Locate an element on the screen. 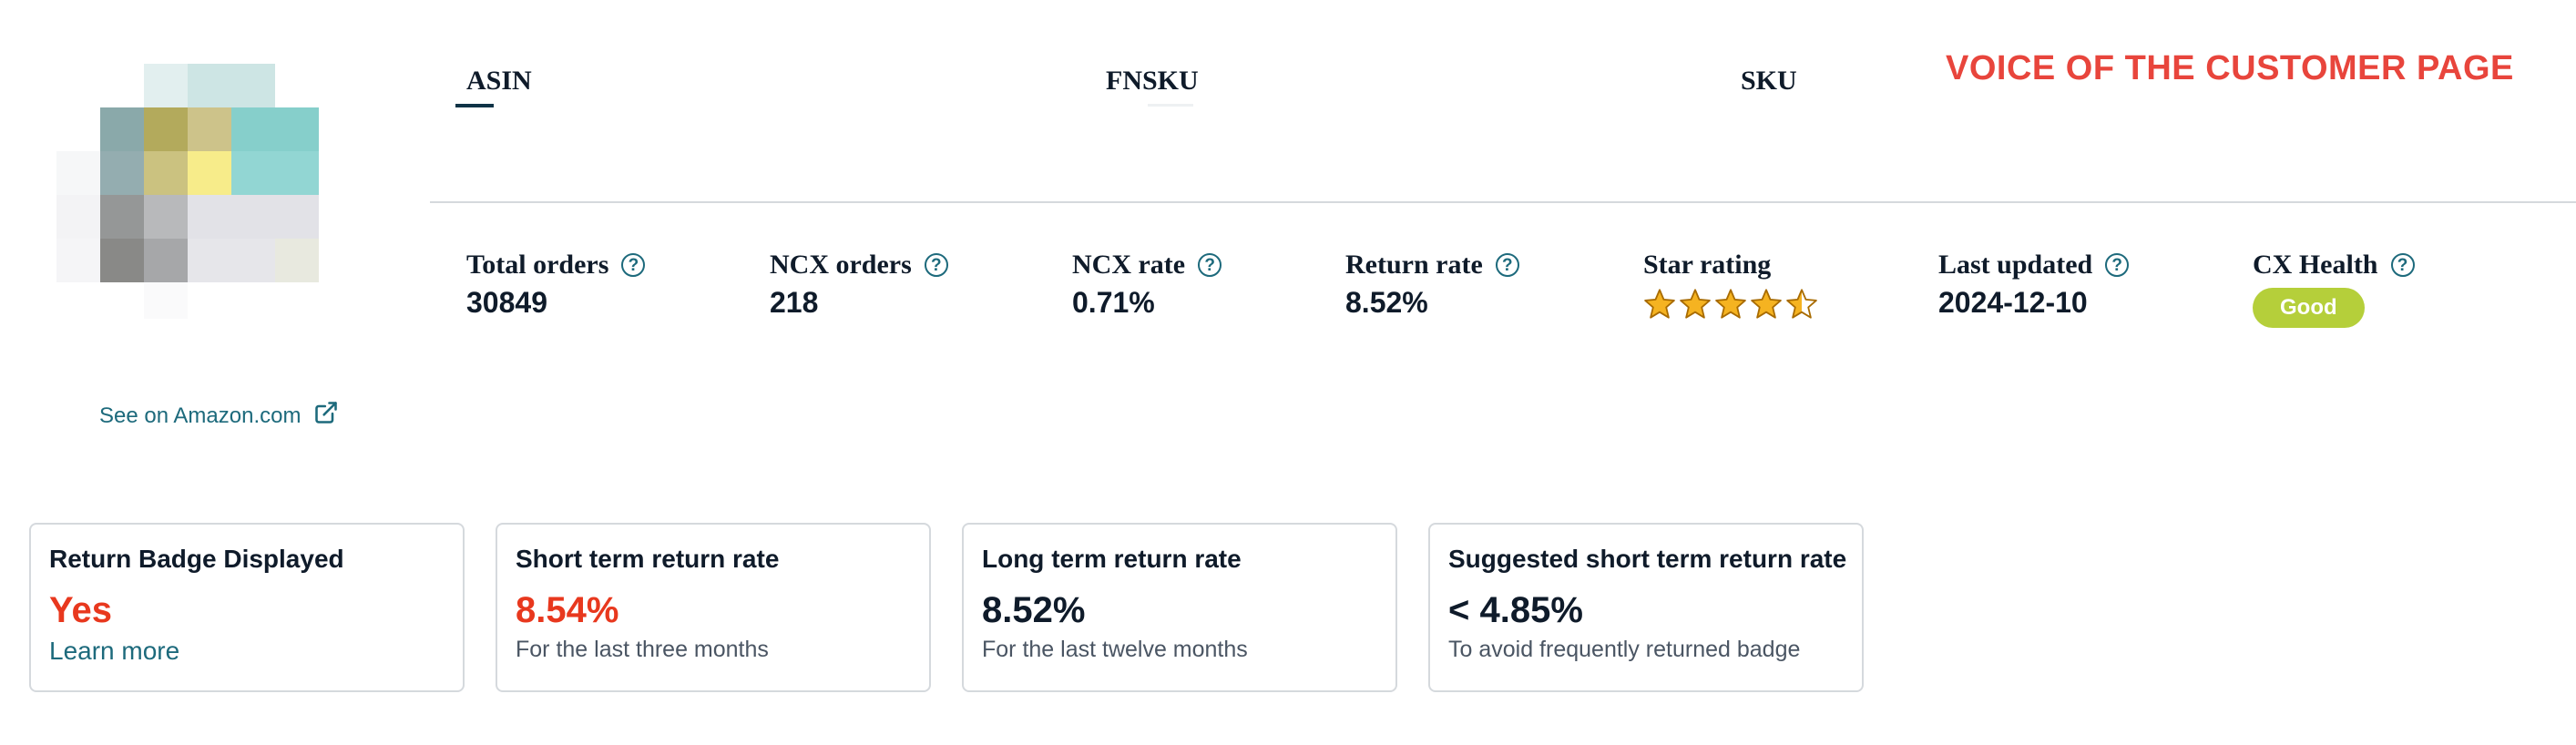 This screenshot has width=2576, height=745. metric-cx-health: CX Health? Good is located at coordinates (2334, 288).